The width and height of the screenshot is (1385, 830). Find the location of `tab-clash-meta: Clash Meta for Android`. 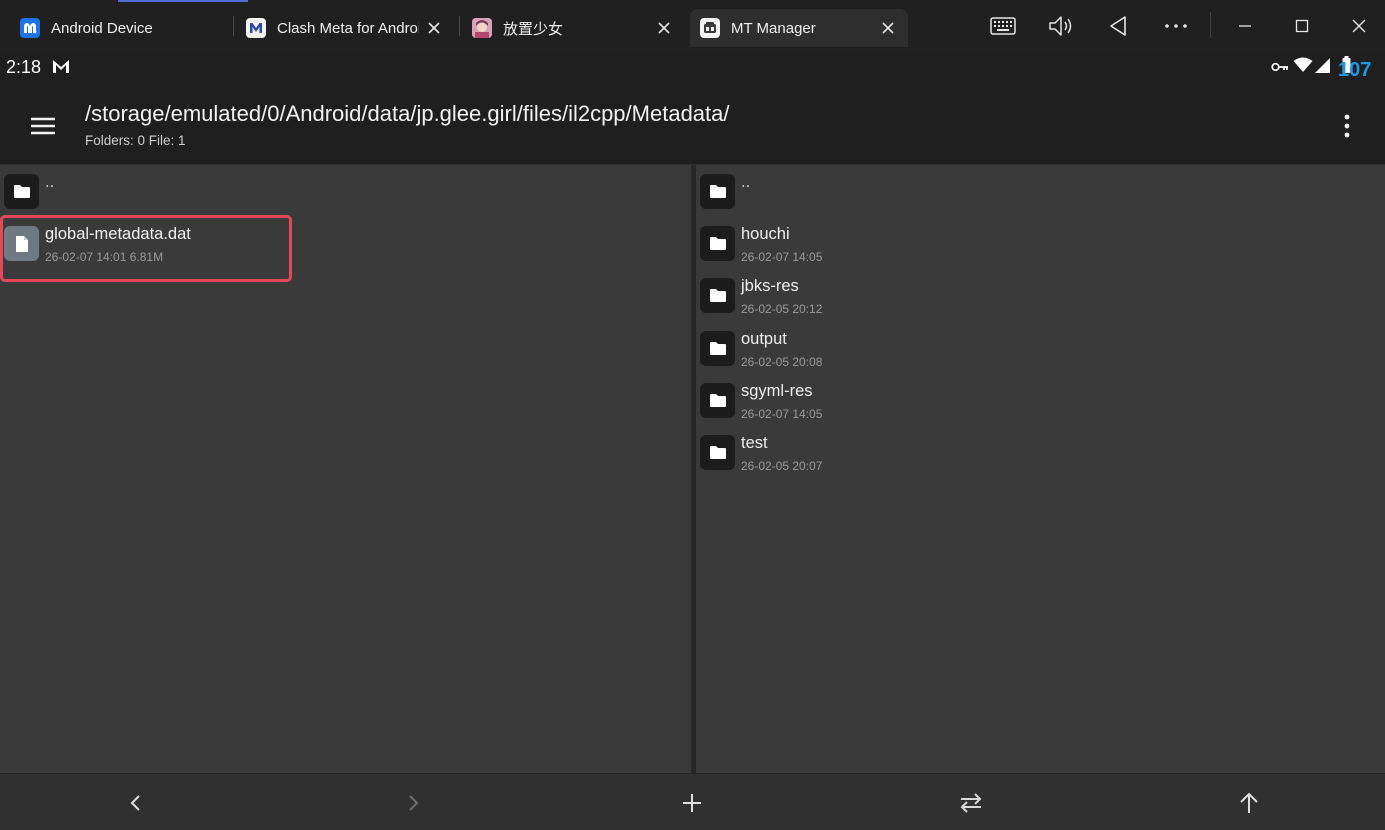

tab-clash-meta: Clash Meta for Android is located at coordinates (345, 28).